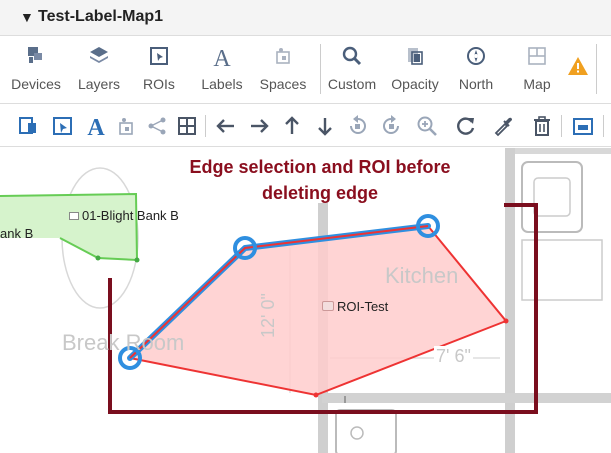 This screenshot has width=611, height=453. I want to click on window-tool, so click(583, 126).